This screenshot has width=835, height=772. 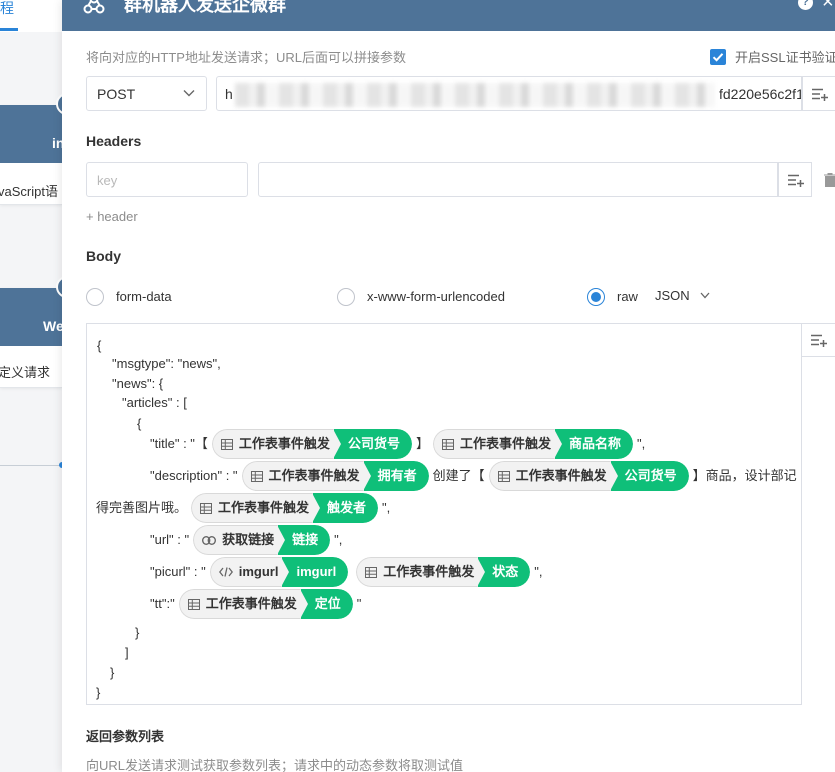 I want to click on code-text: ",, so click(x=386, y=507).